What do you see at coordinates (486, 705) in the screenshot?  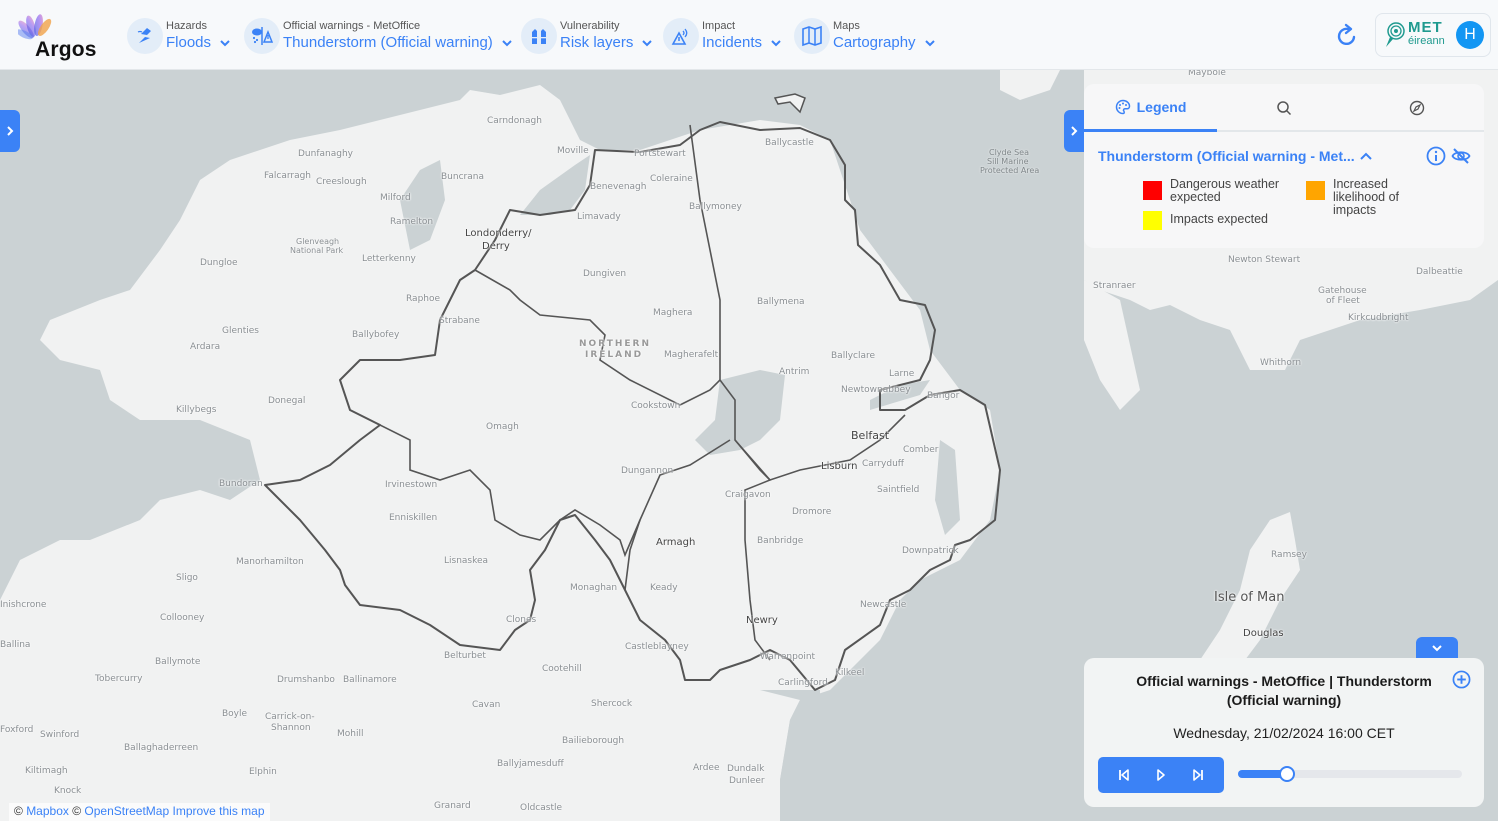 I see `place-label: Cavan` at bounding box center [486, 705].